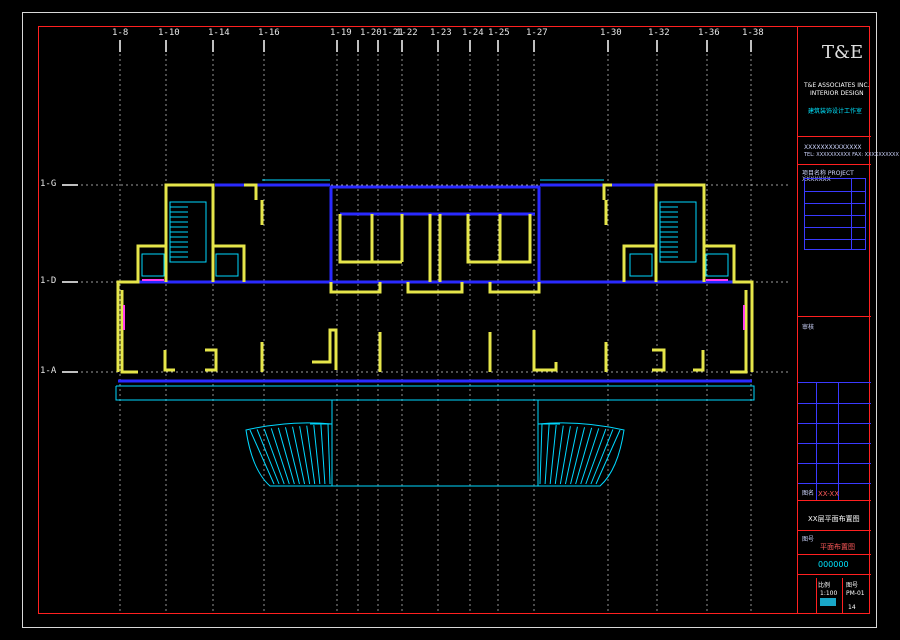 The image size is (900, 640). I want to click on stair-right-treads, so click(669, 232).